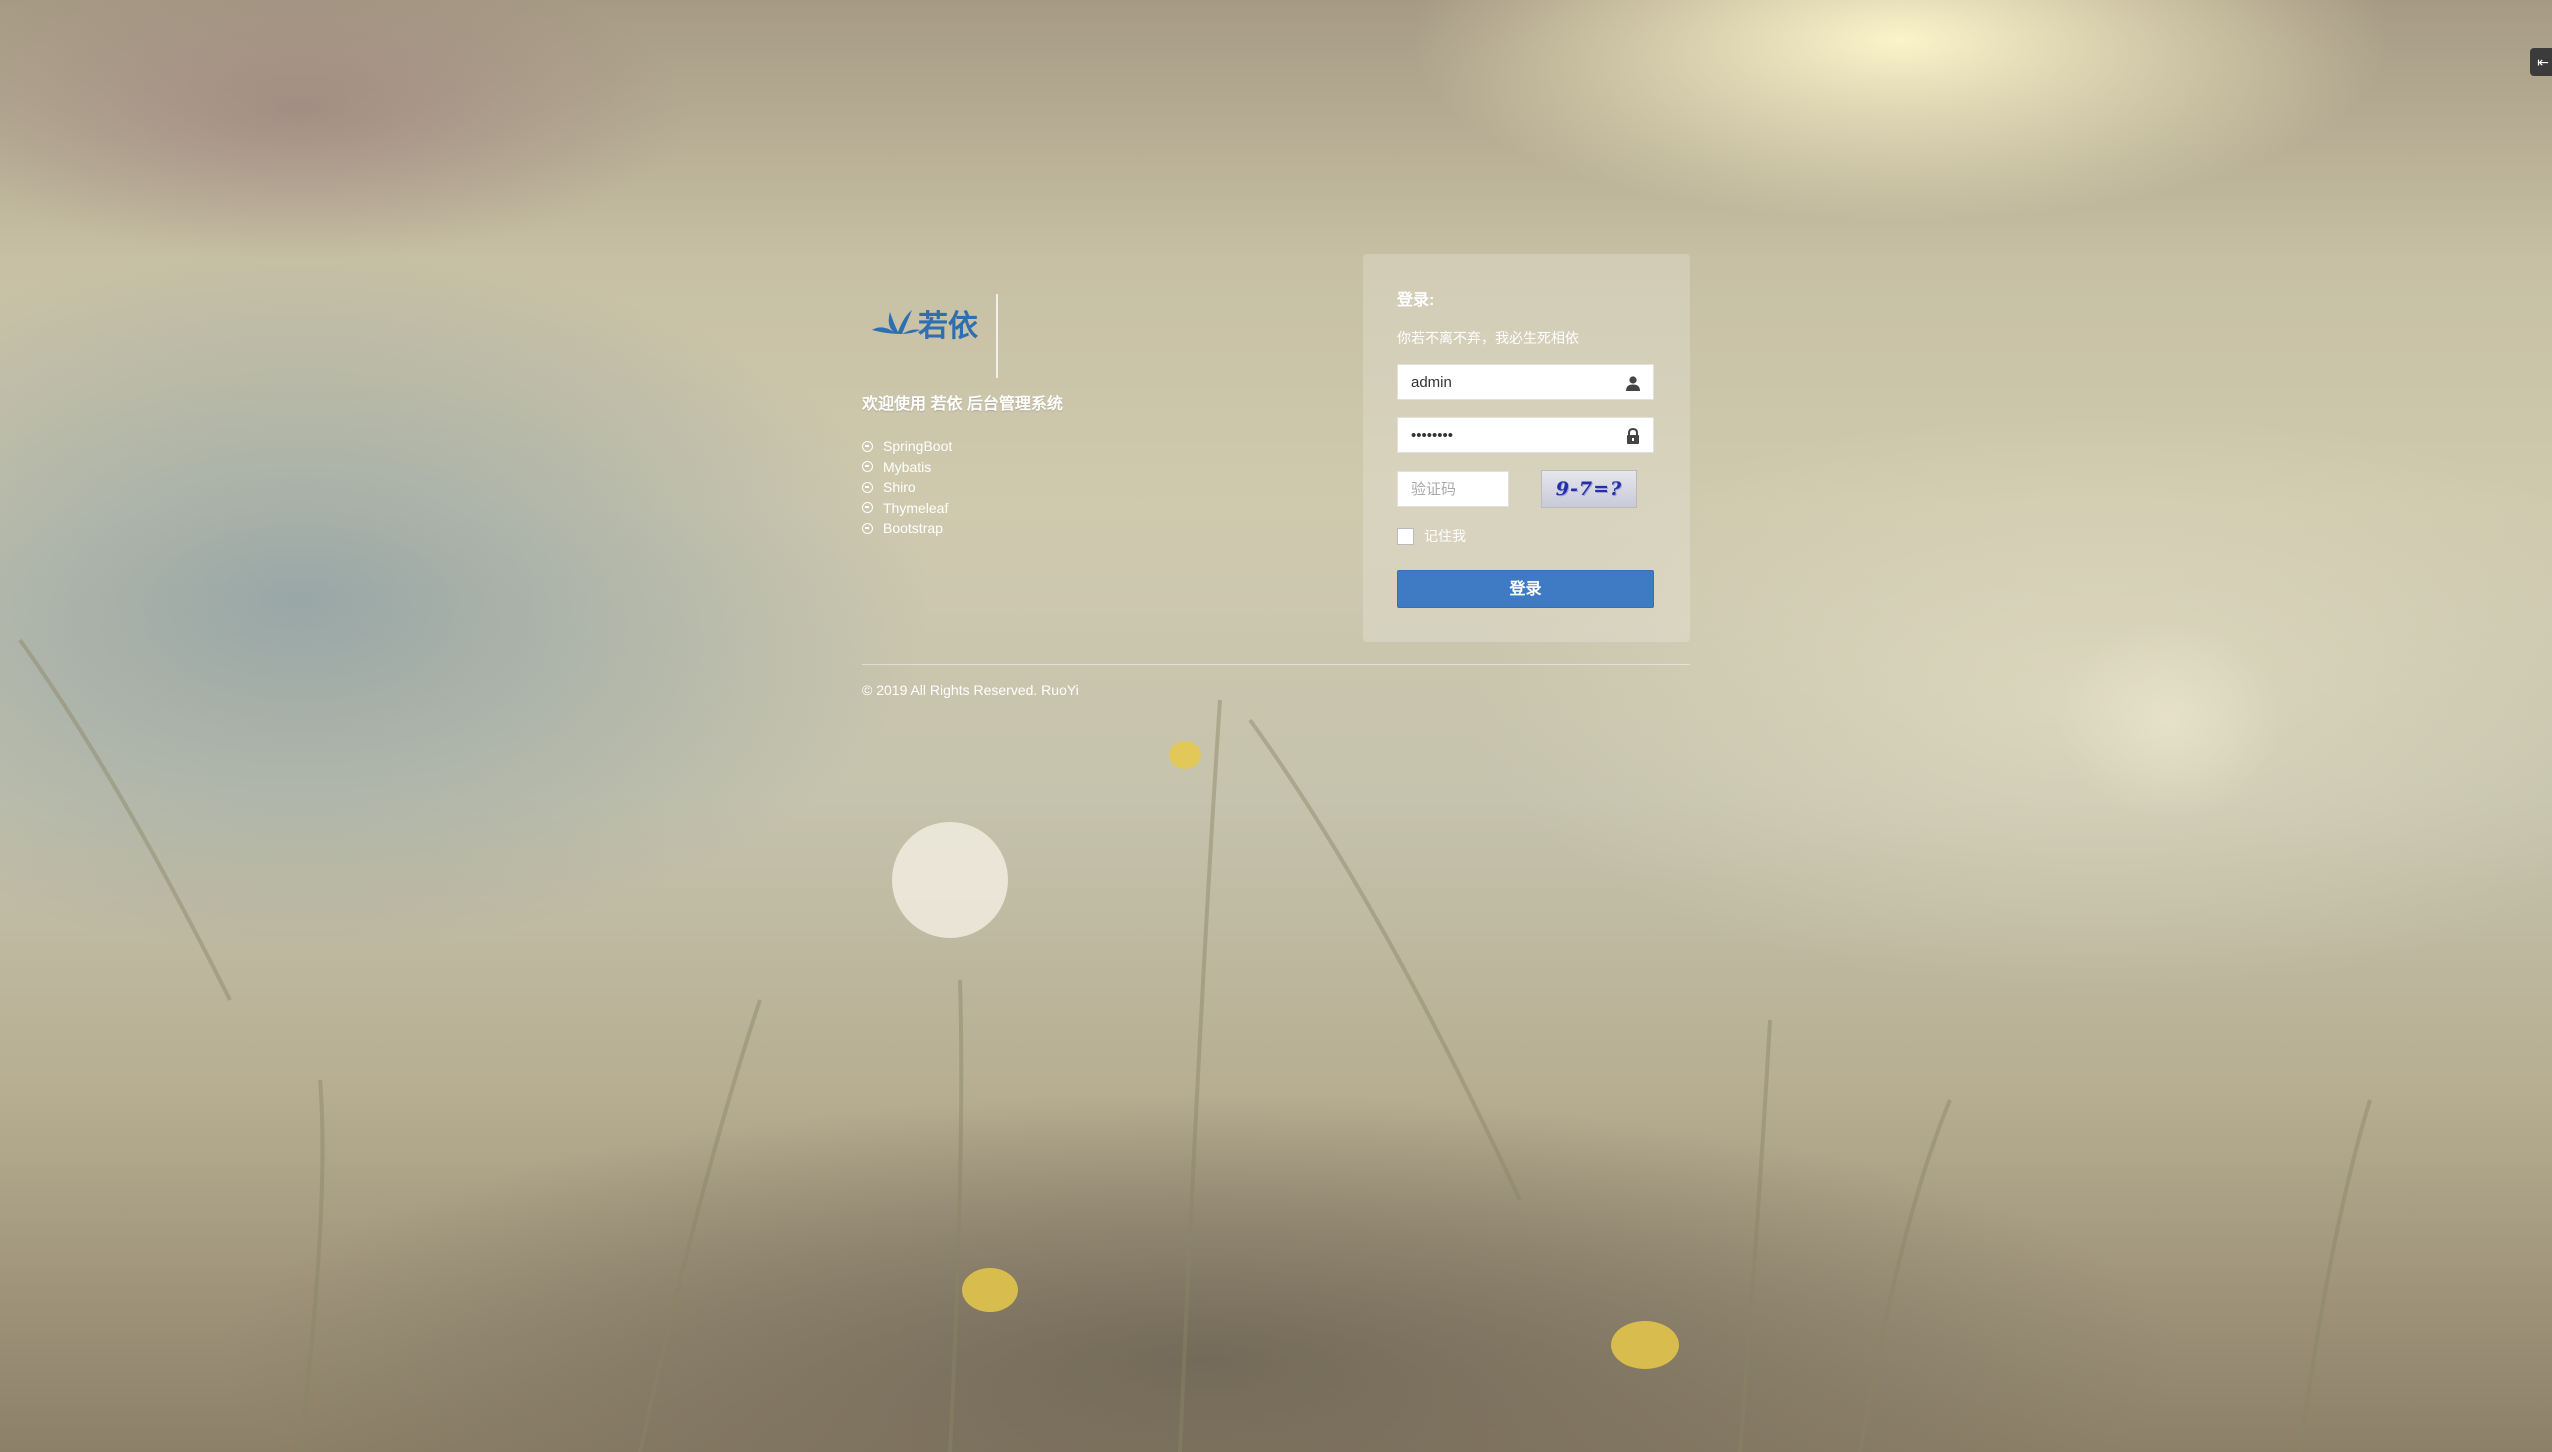  I want to click on password-field, so click(1525, 435).